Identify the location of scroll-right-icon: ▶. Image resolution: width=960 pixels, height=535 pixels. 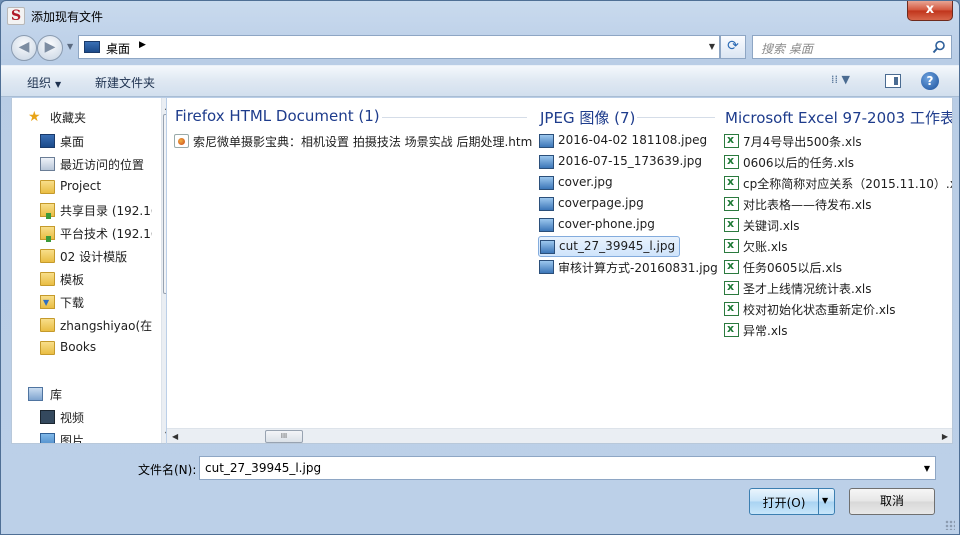
(945, 436).